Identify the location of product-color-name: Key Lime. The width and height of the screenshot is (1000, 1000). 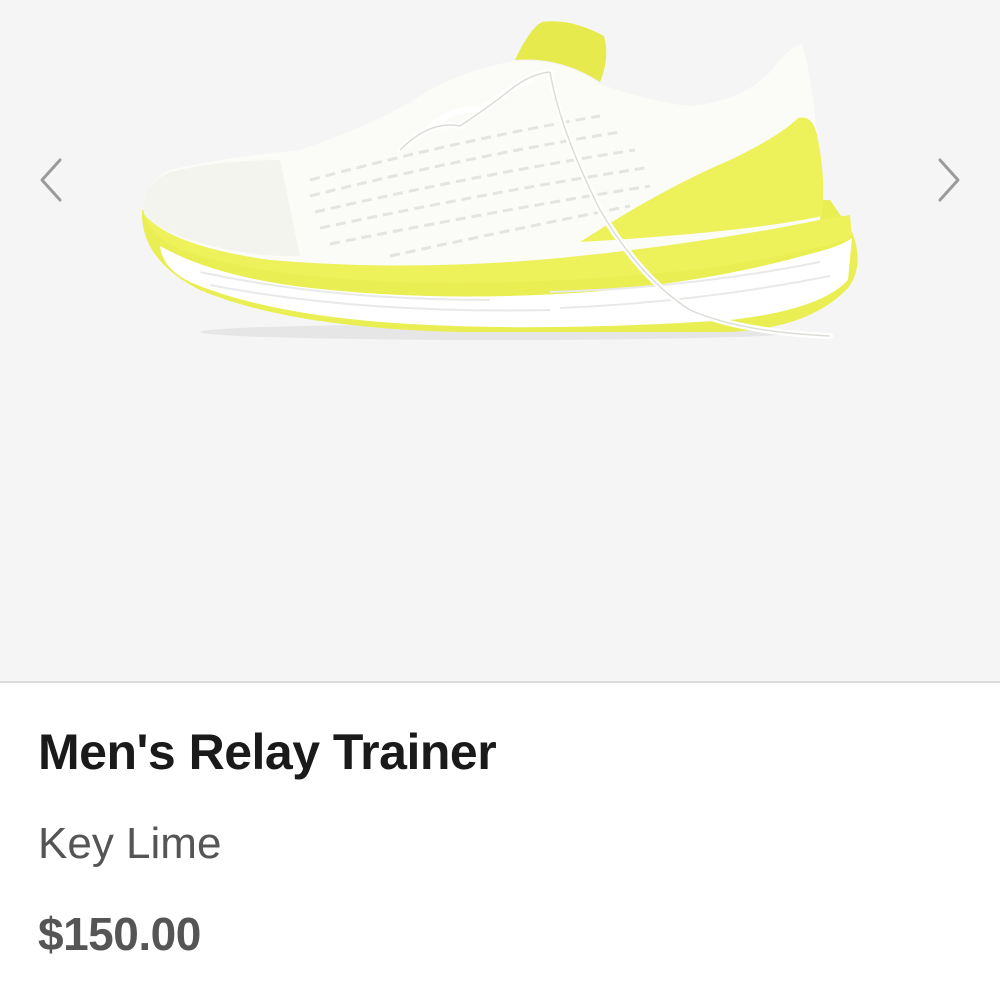
(130, 843).